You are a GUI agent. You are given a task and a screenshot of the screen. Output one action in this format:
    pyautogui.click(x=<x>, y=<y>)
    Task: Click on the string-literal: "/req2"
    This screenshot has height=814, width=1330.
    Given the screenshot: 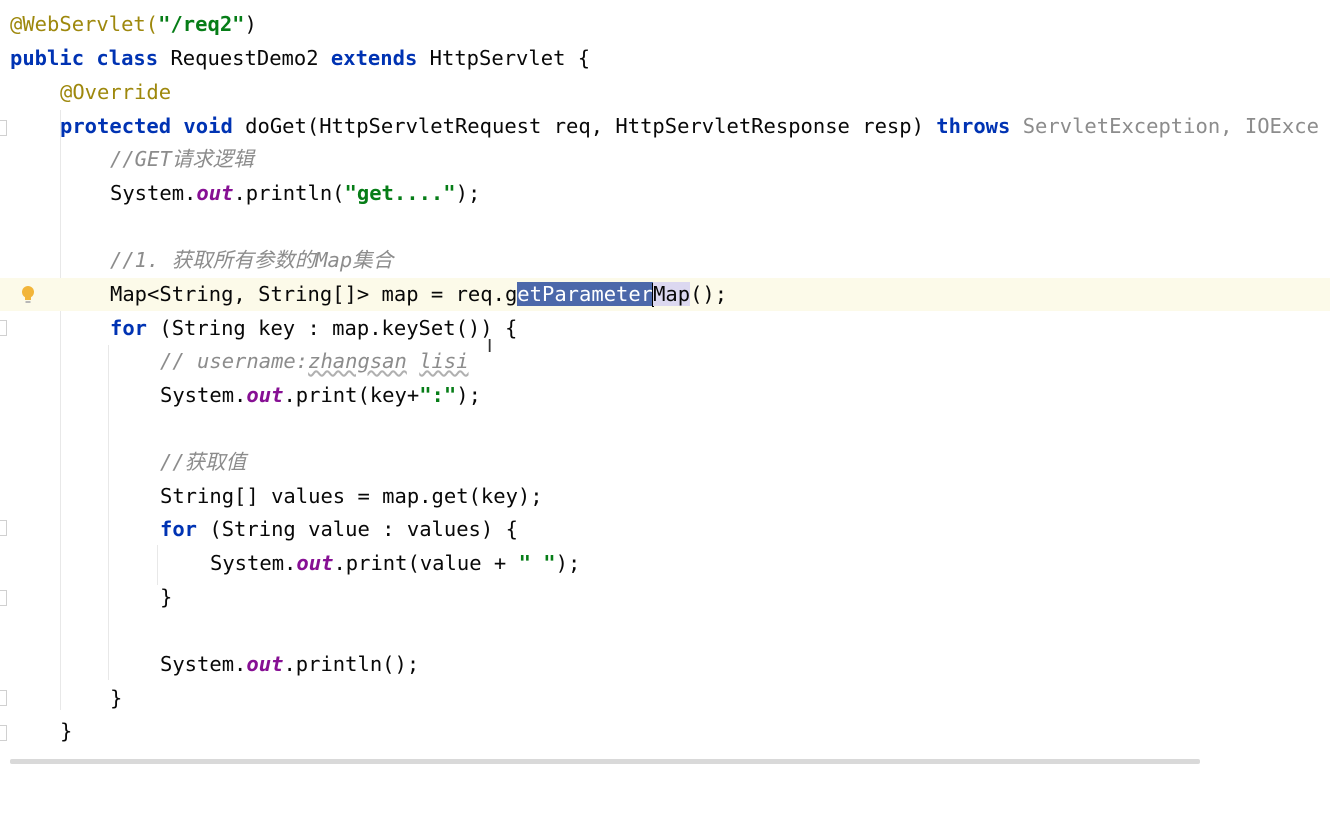 What is the action you would take?
    pyautogui.click(x=201, y=24)
    